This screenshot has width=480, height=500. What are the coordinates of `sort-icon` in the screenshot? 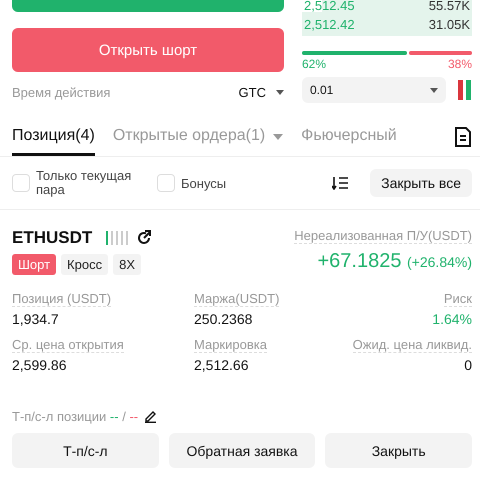 It's located at (340, 183).